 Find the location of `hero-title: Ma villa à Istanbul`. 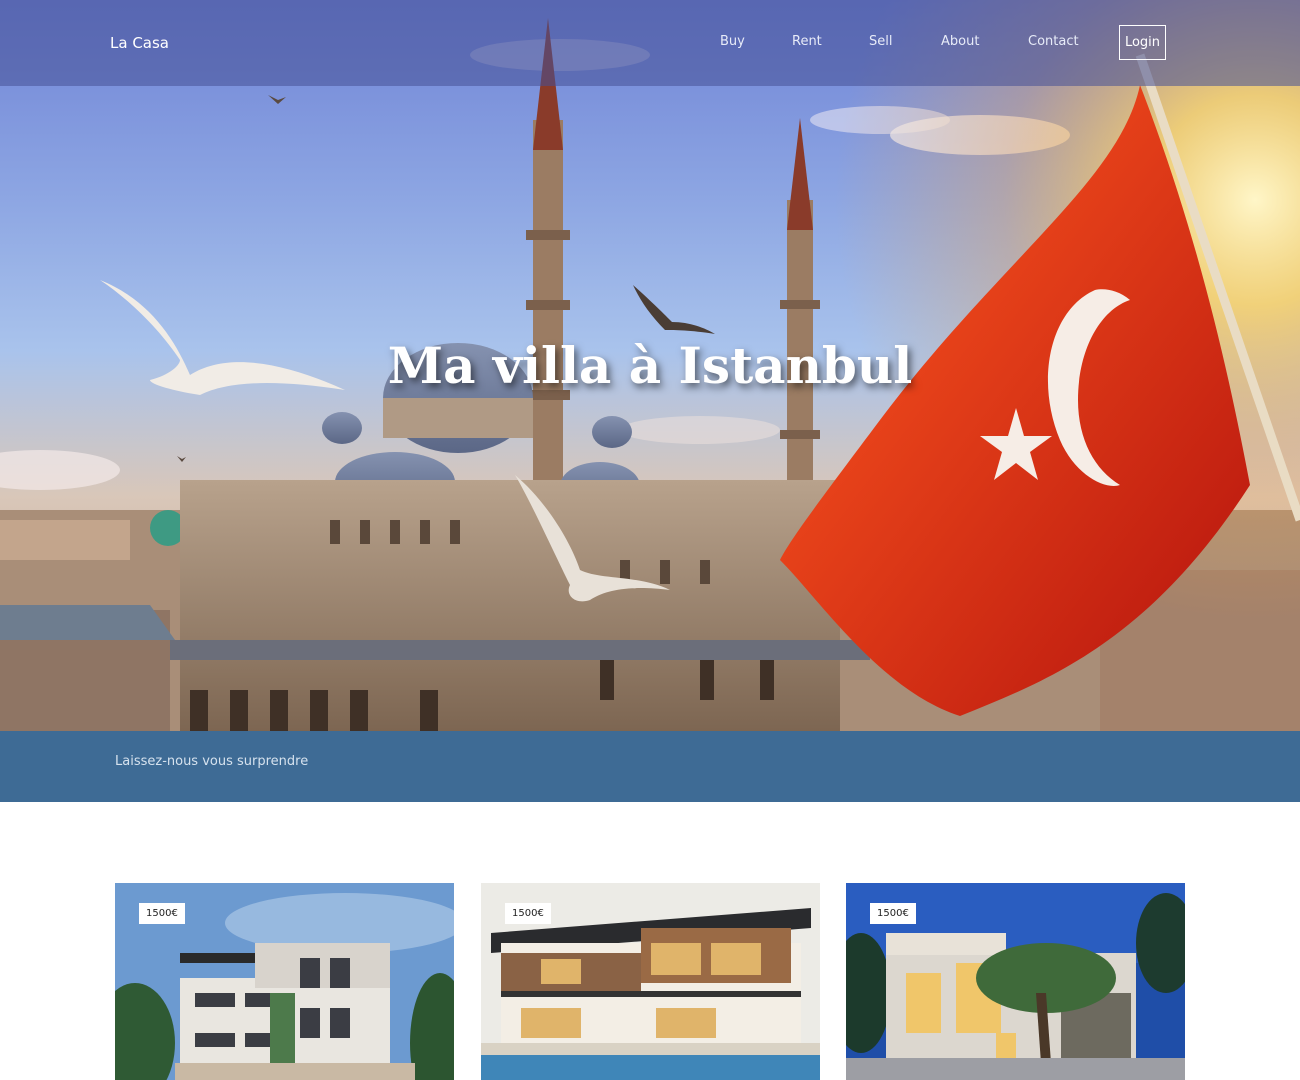

hero-title: Ma villa à Istanbul is located at coordinates (650, 365).